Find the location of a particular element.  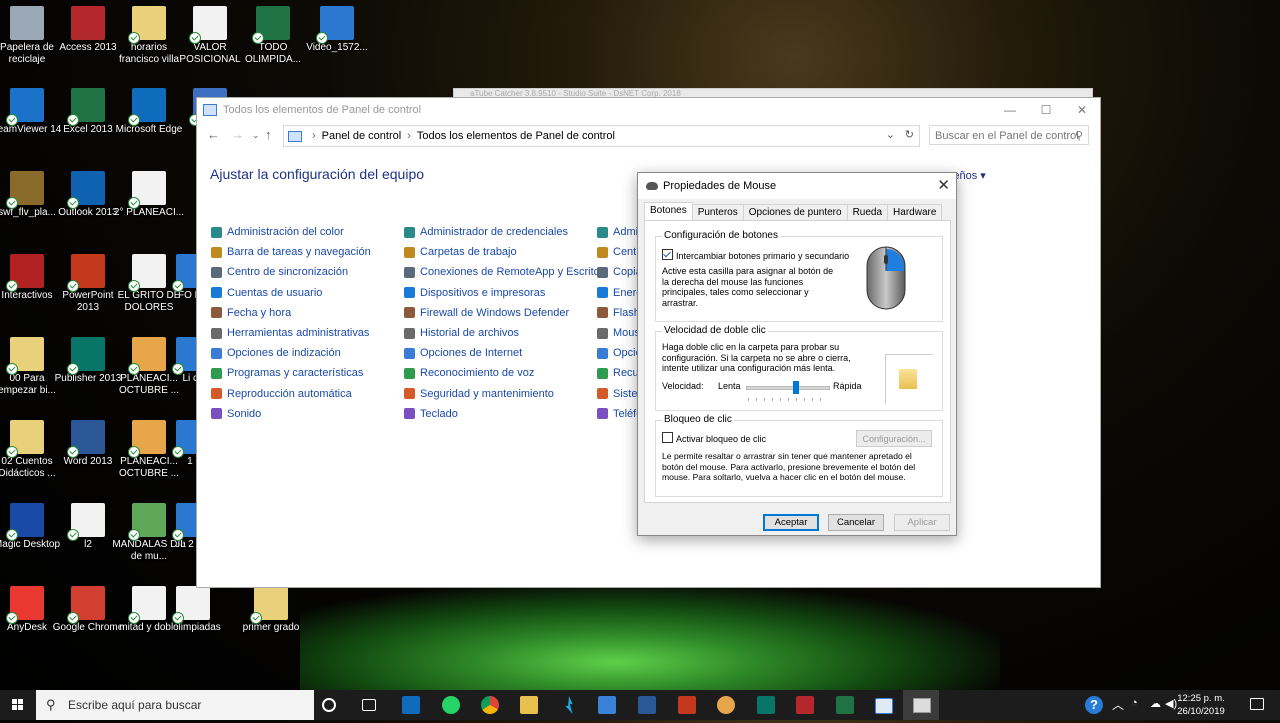

control-panel-item-col1-3: Cuentas de usuario is located at coordinates (291, 293).